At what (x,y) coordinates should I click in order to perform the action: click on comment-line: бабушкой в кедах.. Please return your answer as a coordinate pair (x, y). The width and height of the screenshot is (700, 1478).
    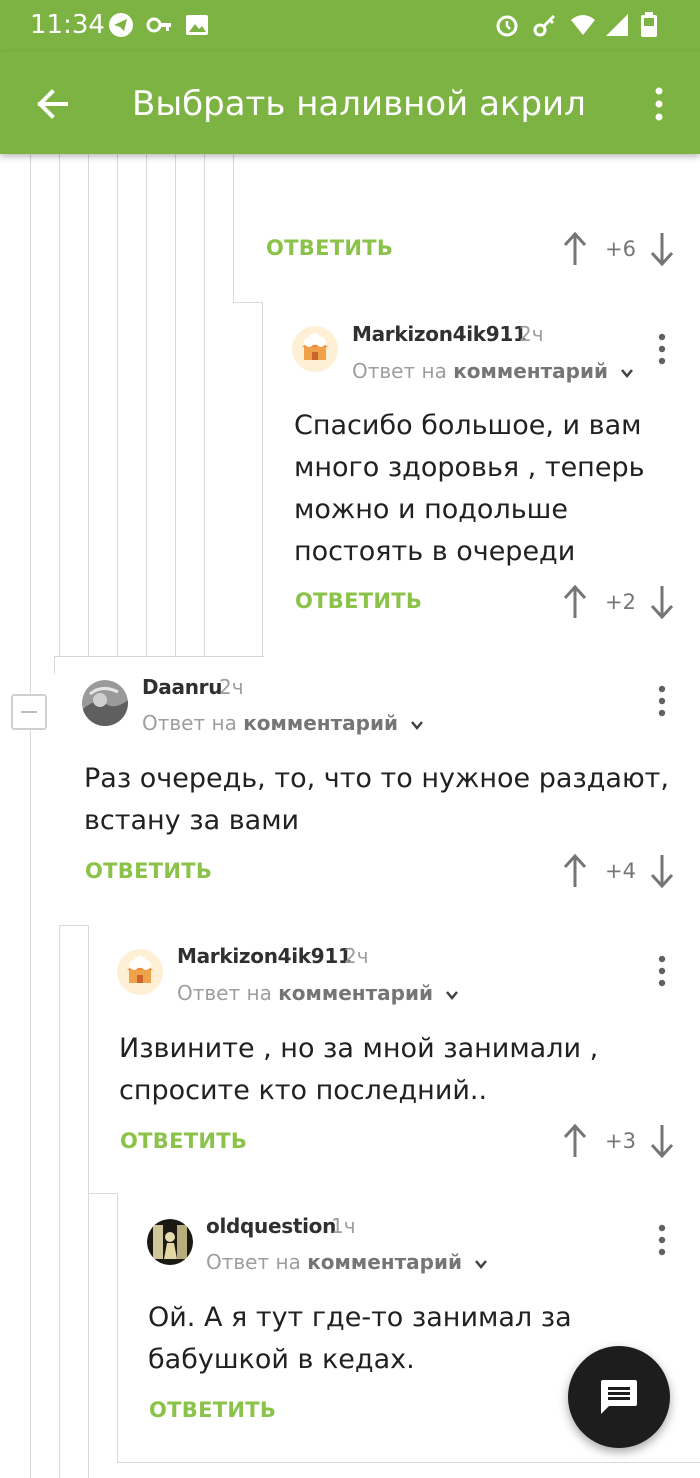
    Looking at the image, I should click on (281, 1359).